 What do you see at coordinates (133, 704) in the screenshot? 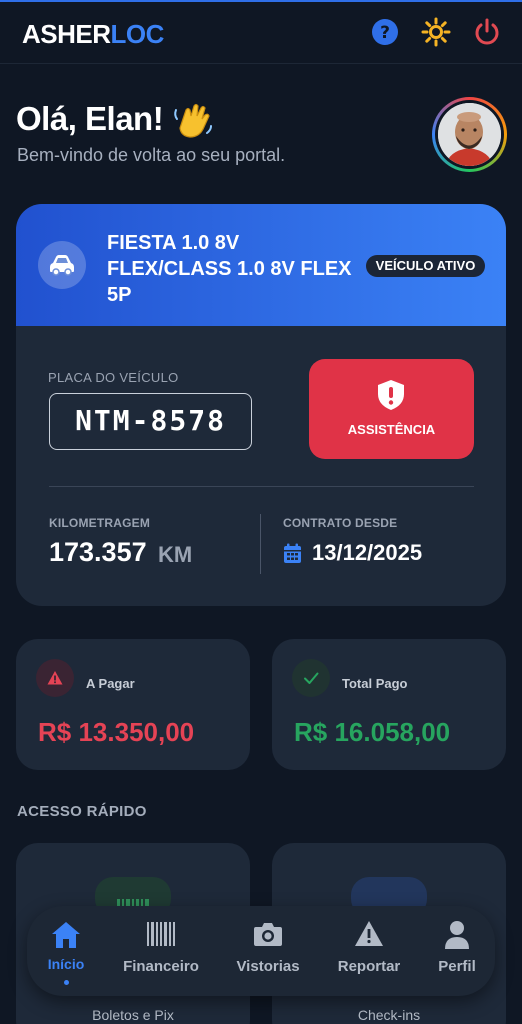
I see `to-pay-card: A Pagar R$ 13.350,00` at bounding box center [133, 704].